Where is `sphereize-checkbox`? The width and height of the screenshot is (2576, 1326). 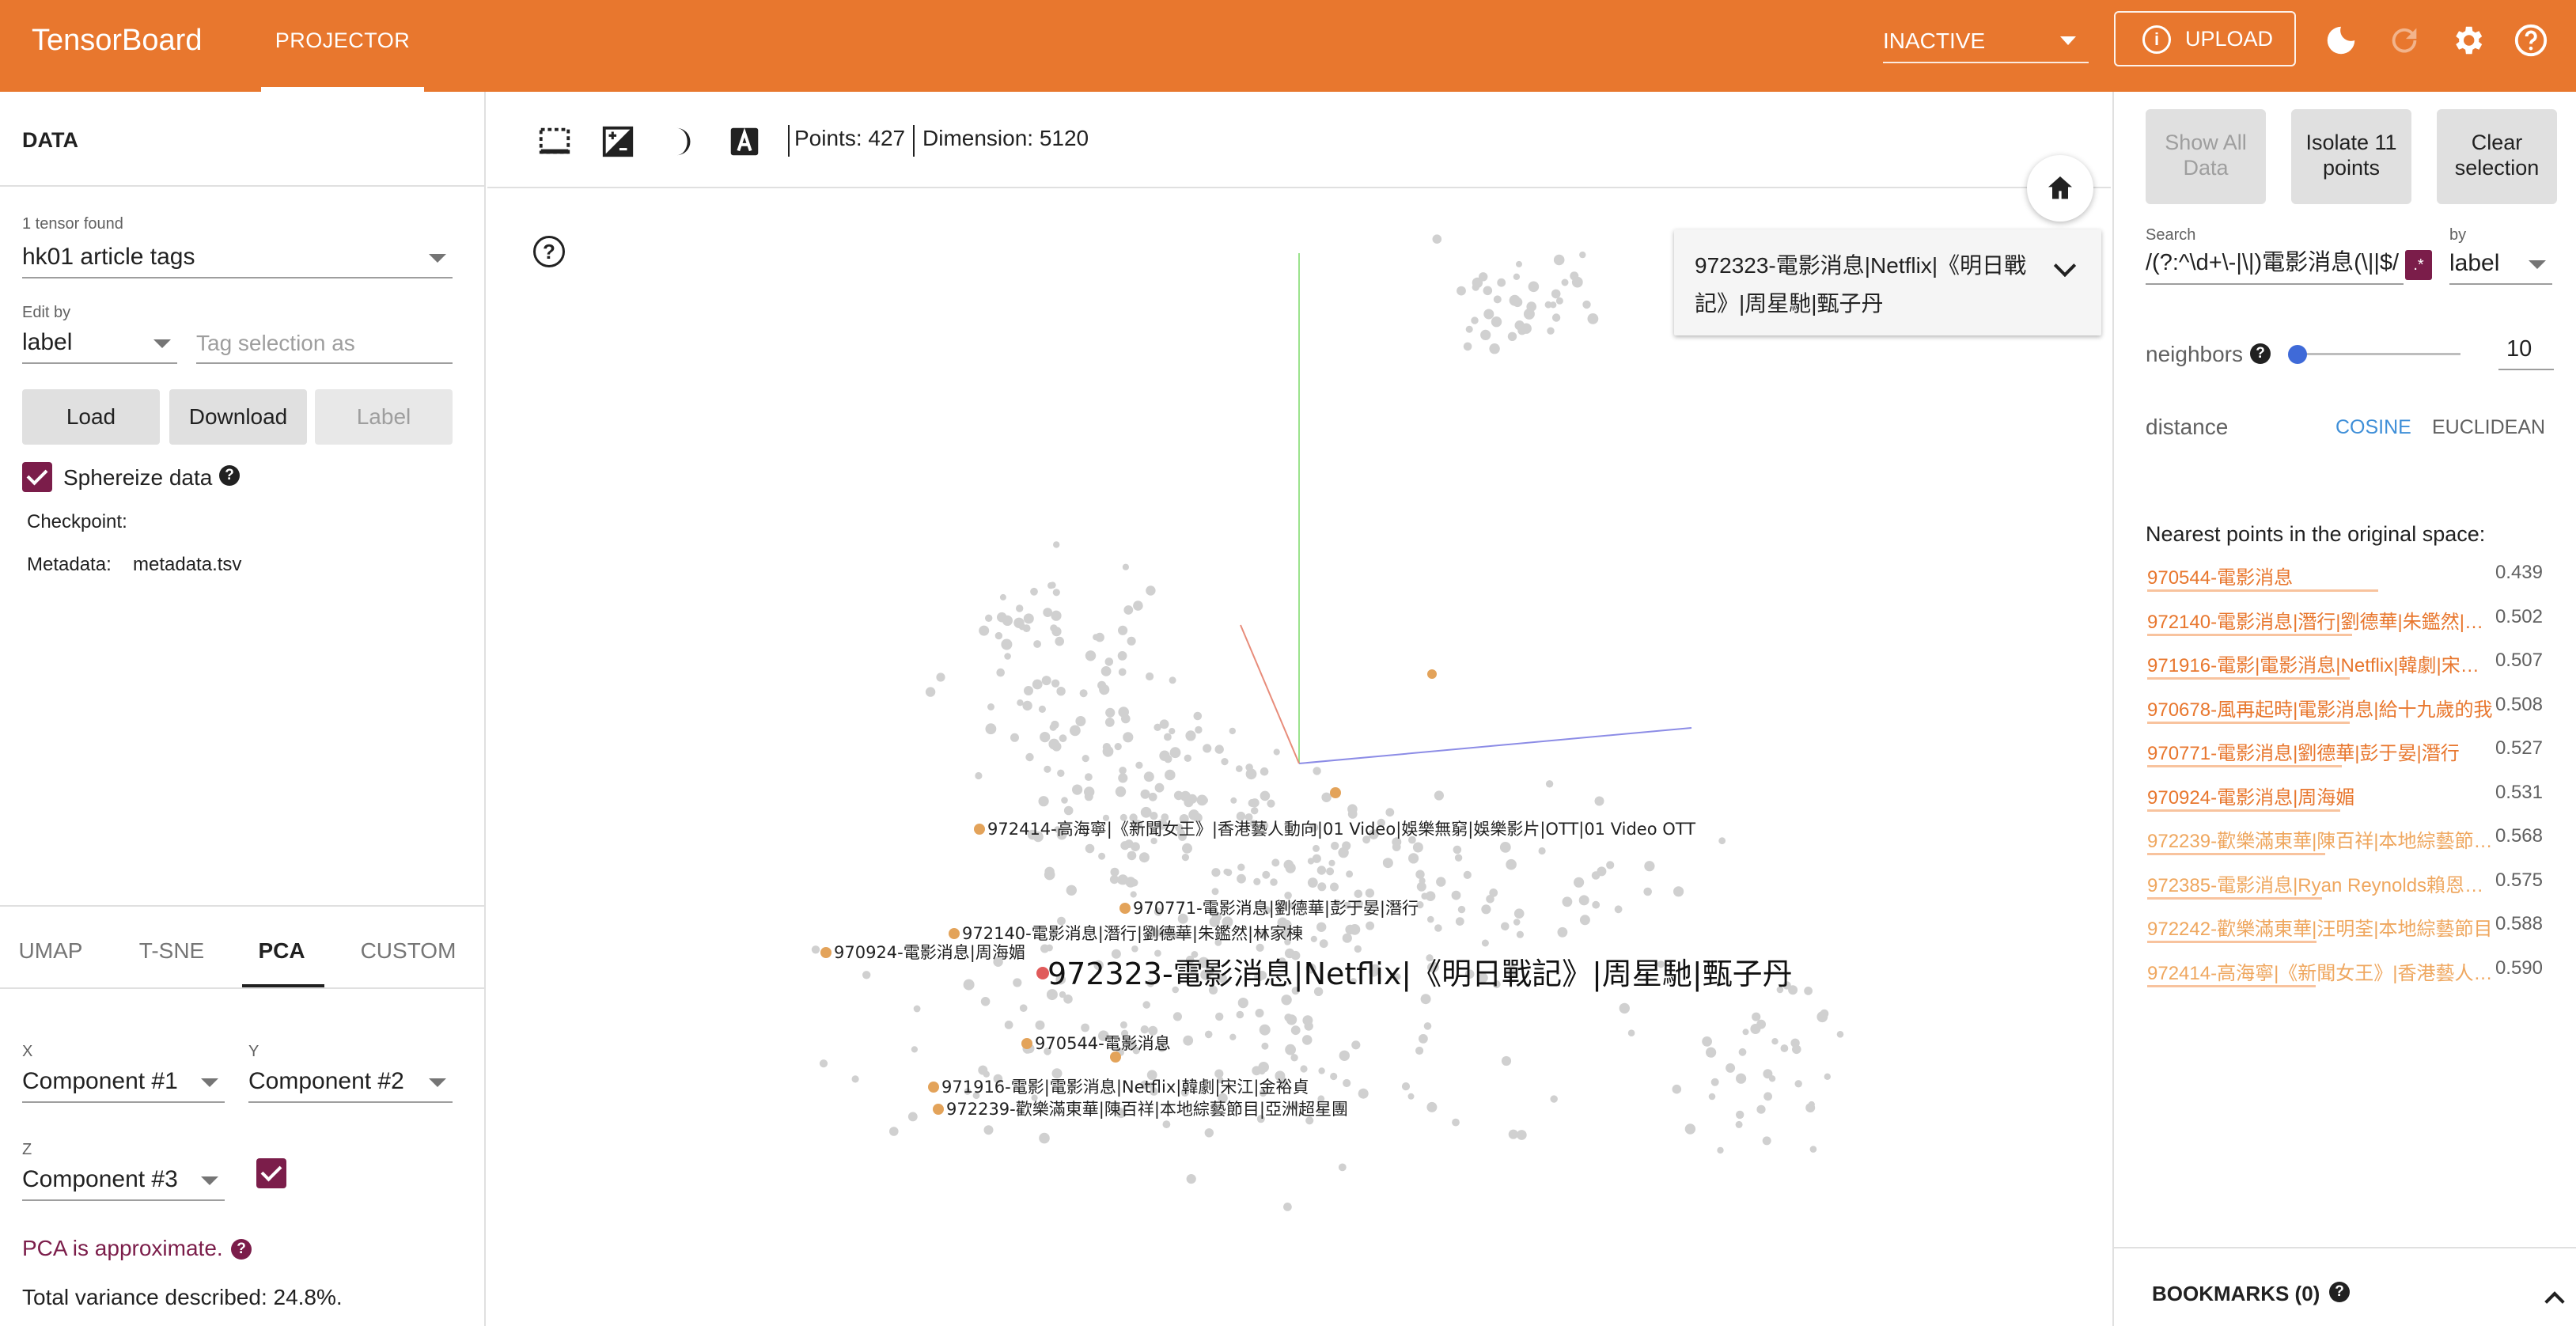
sphereize-checkbox is located at coordinates (37, 477).